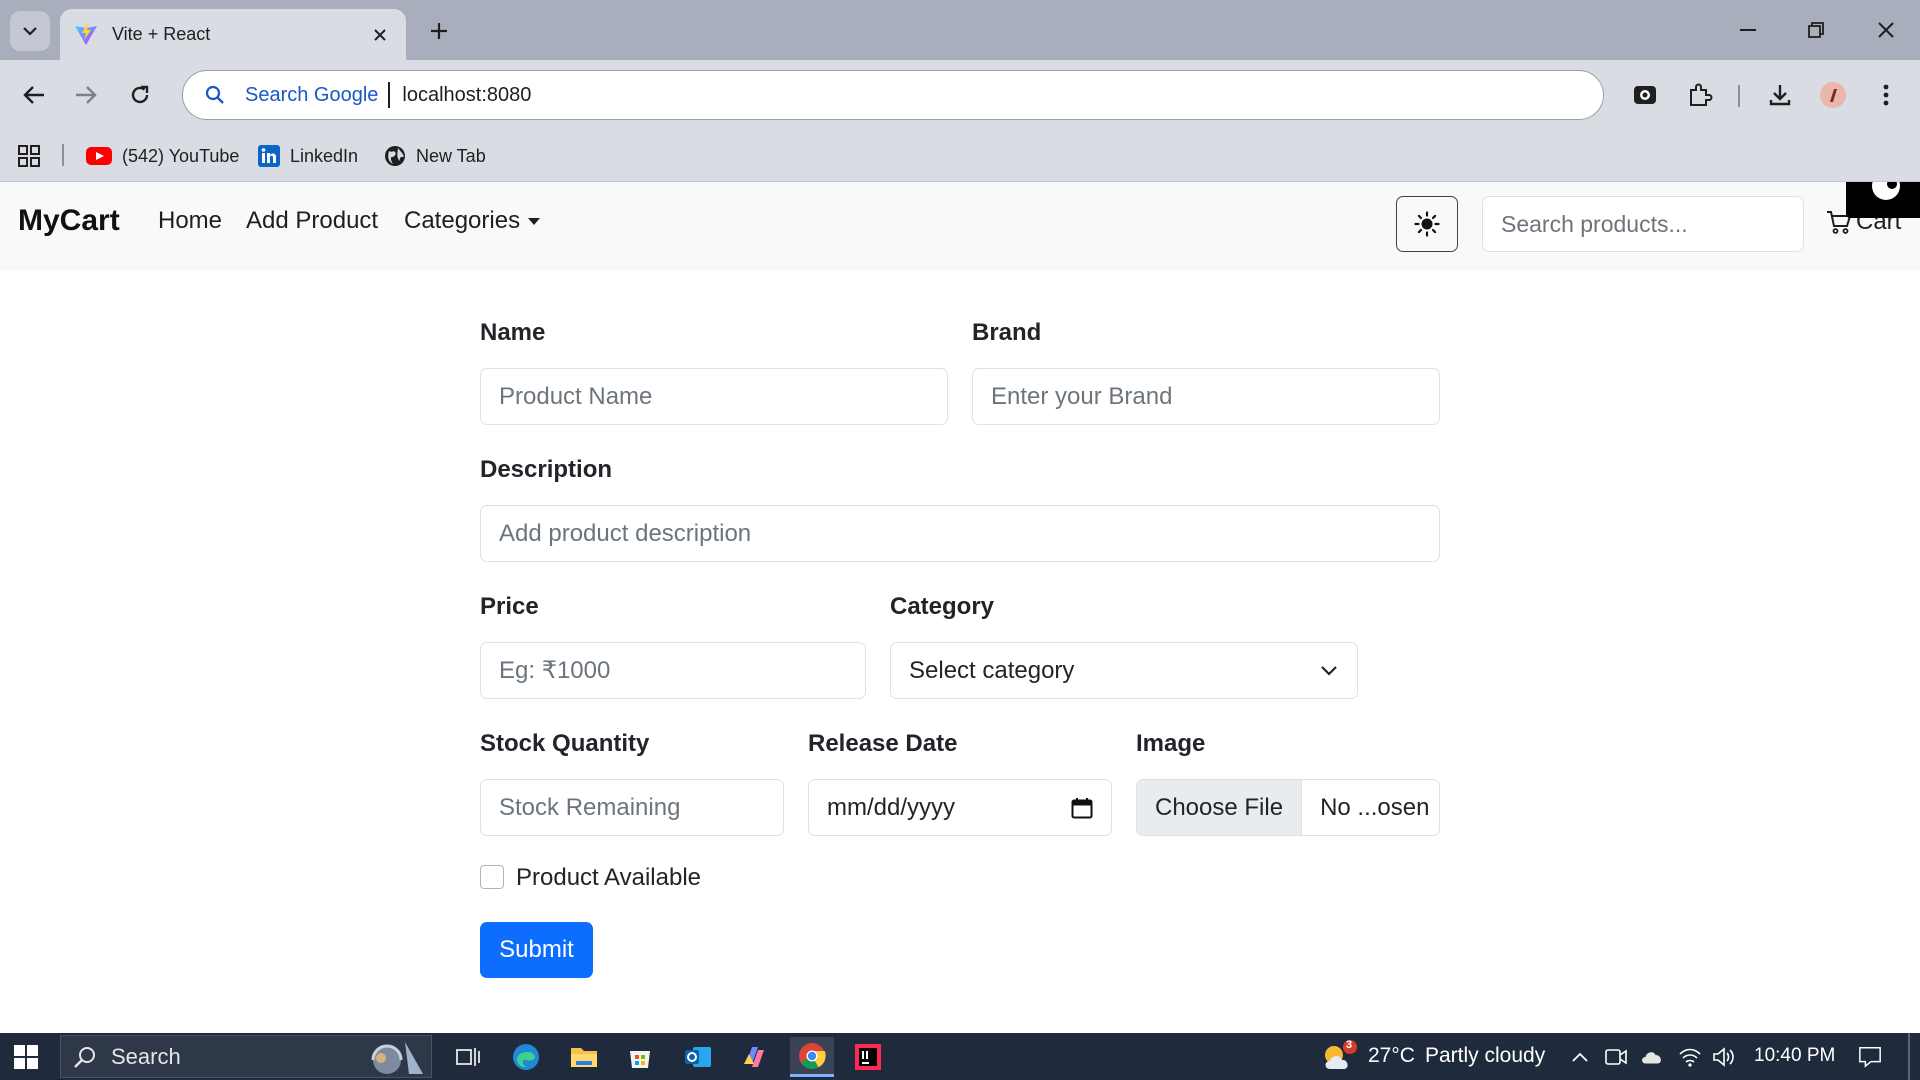  I want to click on name-label: Name, so click(513, 332).